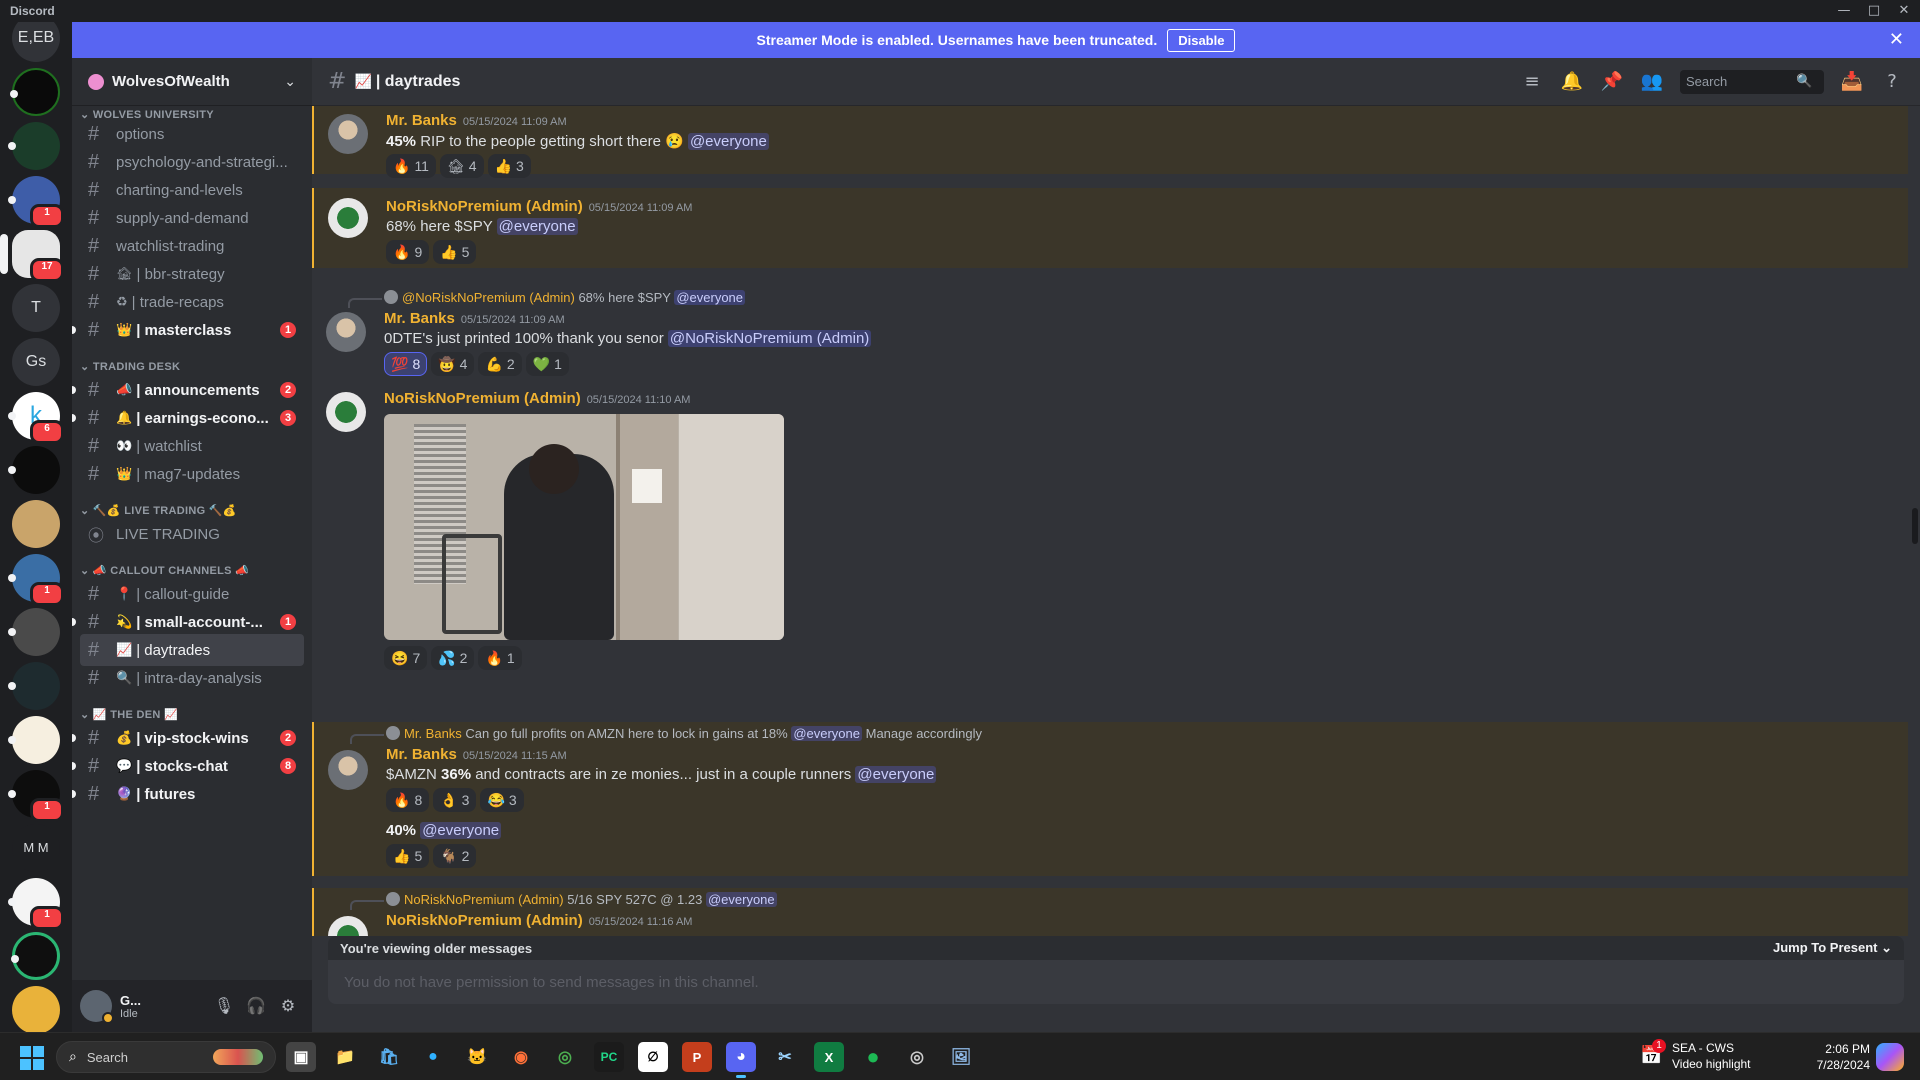 This screenshot has width=1920, height=1080. Describe the element at coordinates (130, 366) in the screenshot. I see `category-header: ⌄ TRADING DESK` at that location.